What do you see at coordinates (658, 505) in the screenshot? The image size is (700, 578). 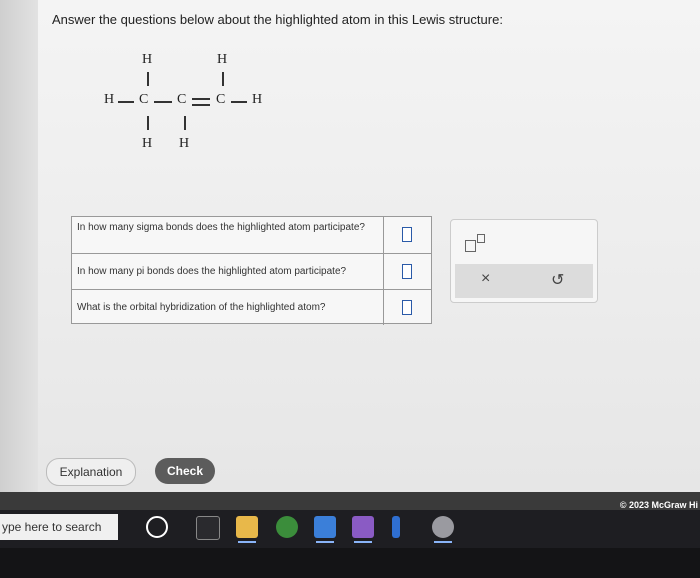 I see `copyright-text: © 2023 McGraw Hi` at bounding box center [658, 505].